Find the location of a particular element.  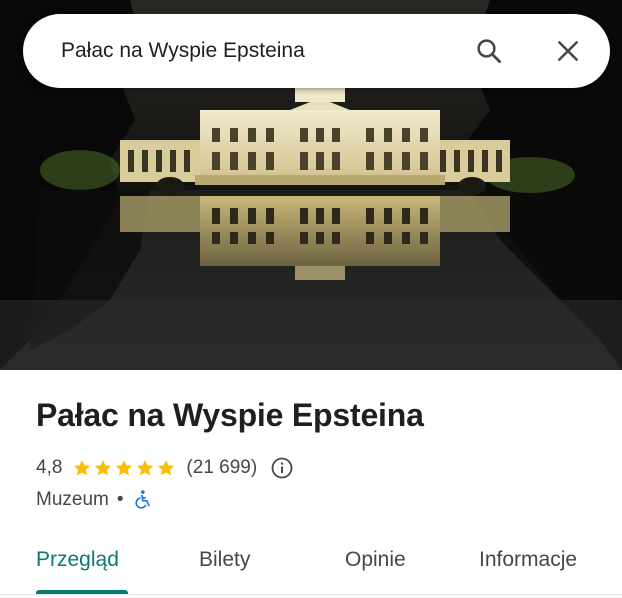

rating-stars is located at coordinates (124, 468).